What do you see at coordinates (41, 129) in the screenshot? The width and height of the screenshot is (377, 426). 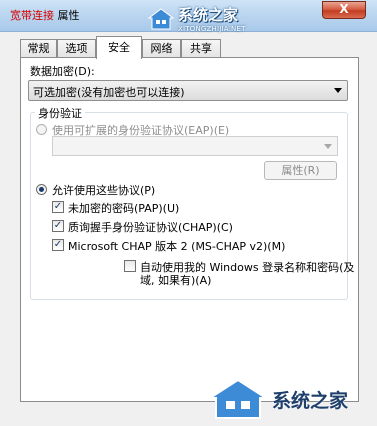 I see `eap-radio` at bounding box center [41, 129].